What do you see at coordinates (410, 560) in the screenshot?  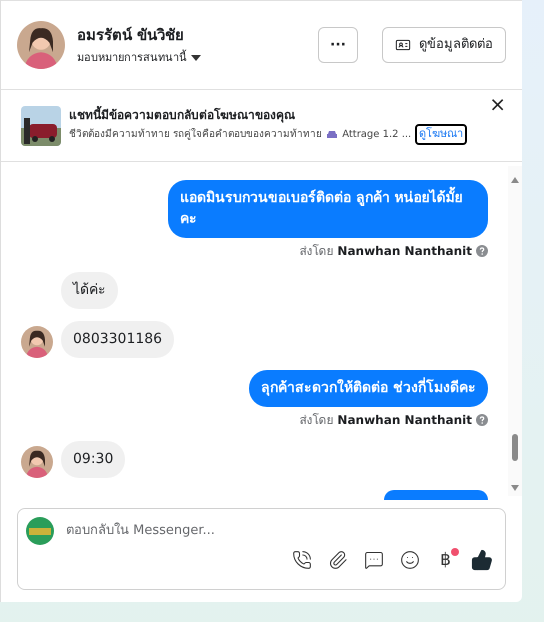 I see `emoji-icon` at bounding box center [410, 560].